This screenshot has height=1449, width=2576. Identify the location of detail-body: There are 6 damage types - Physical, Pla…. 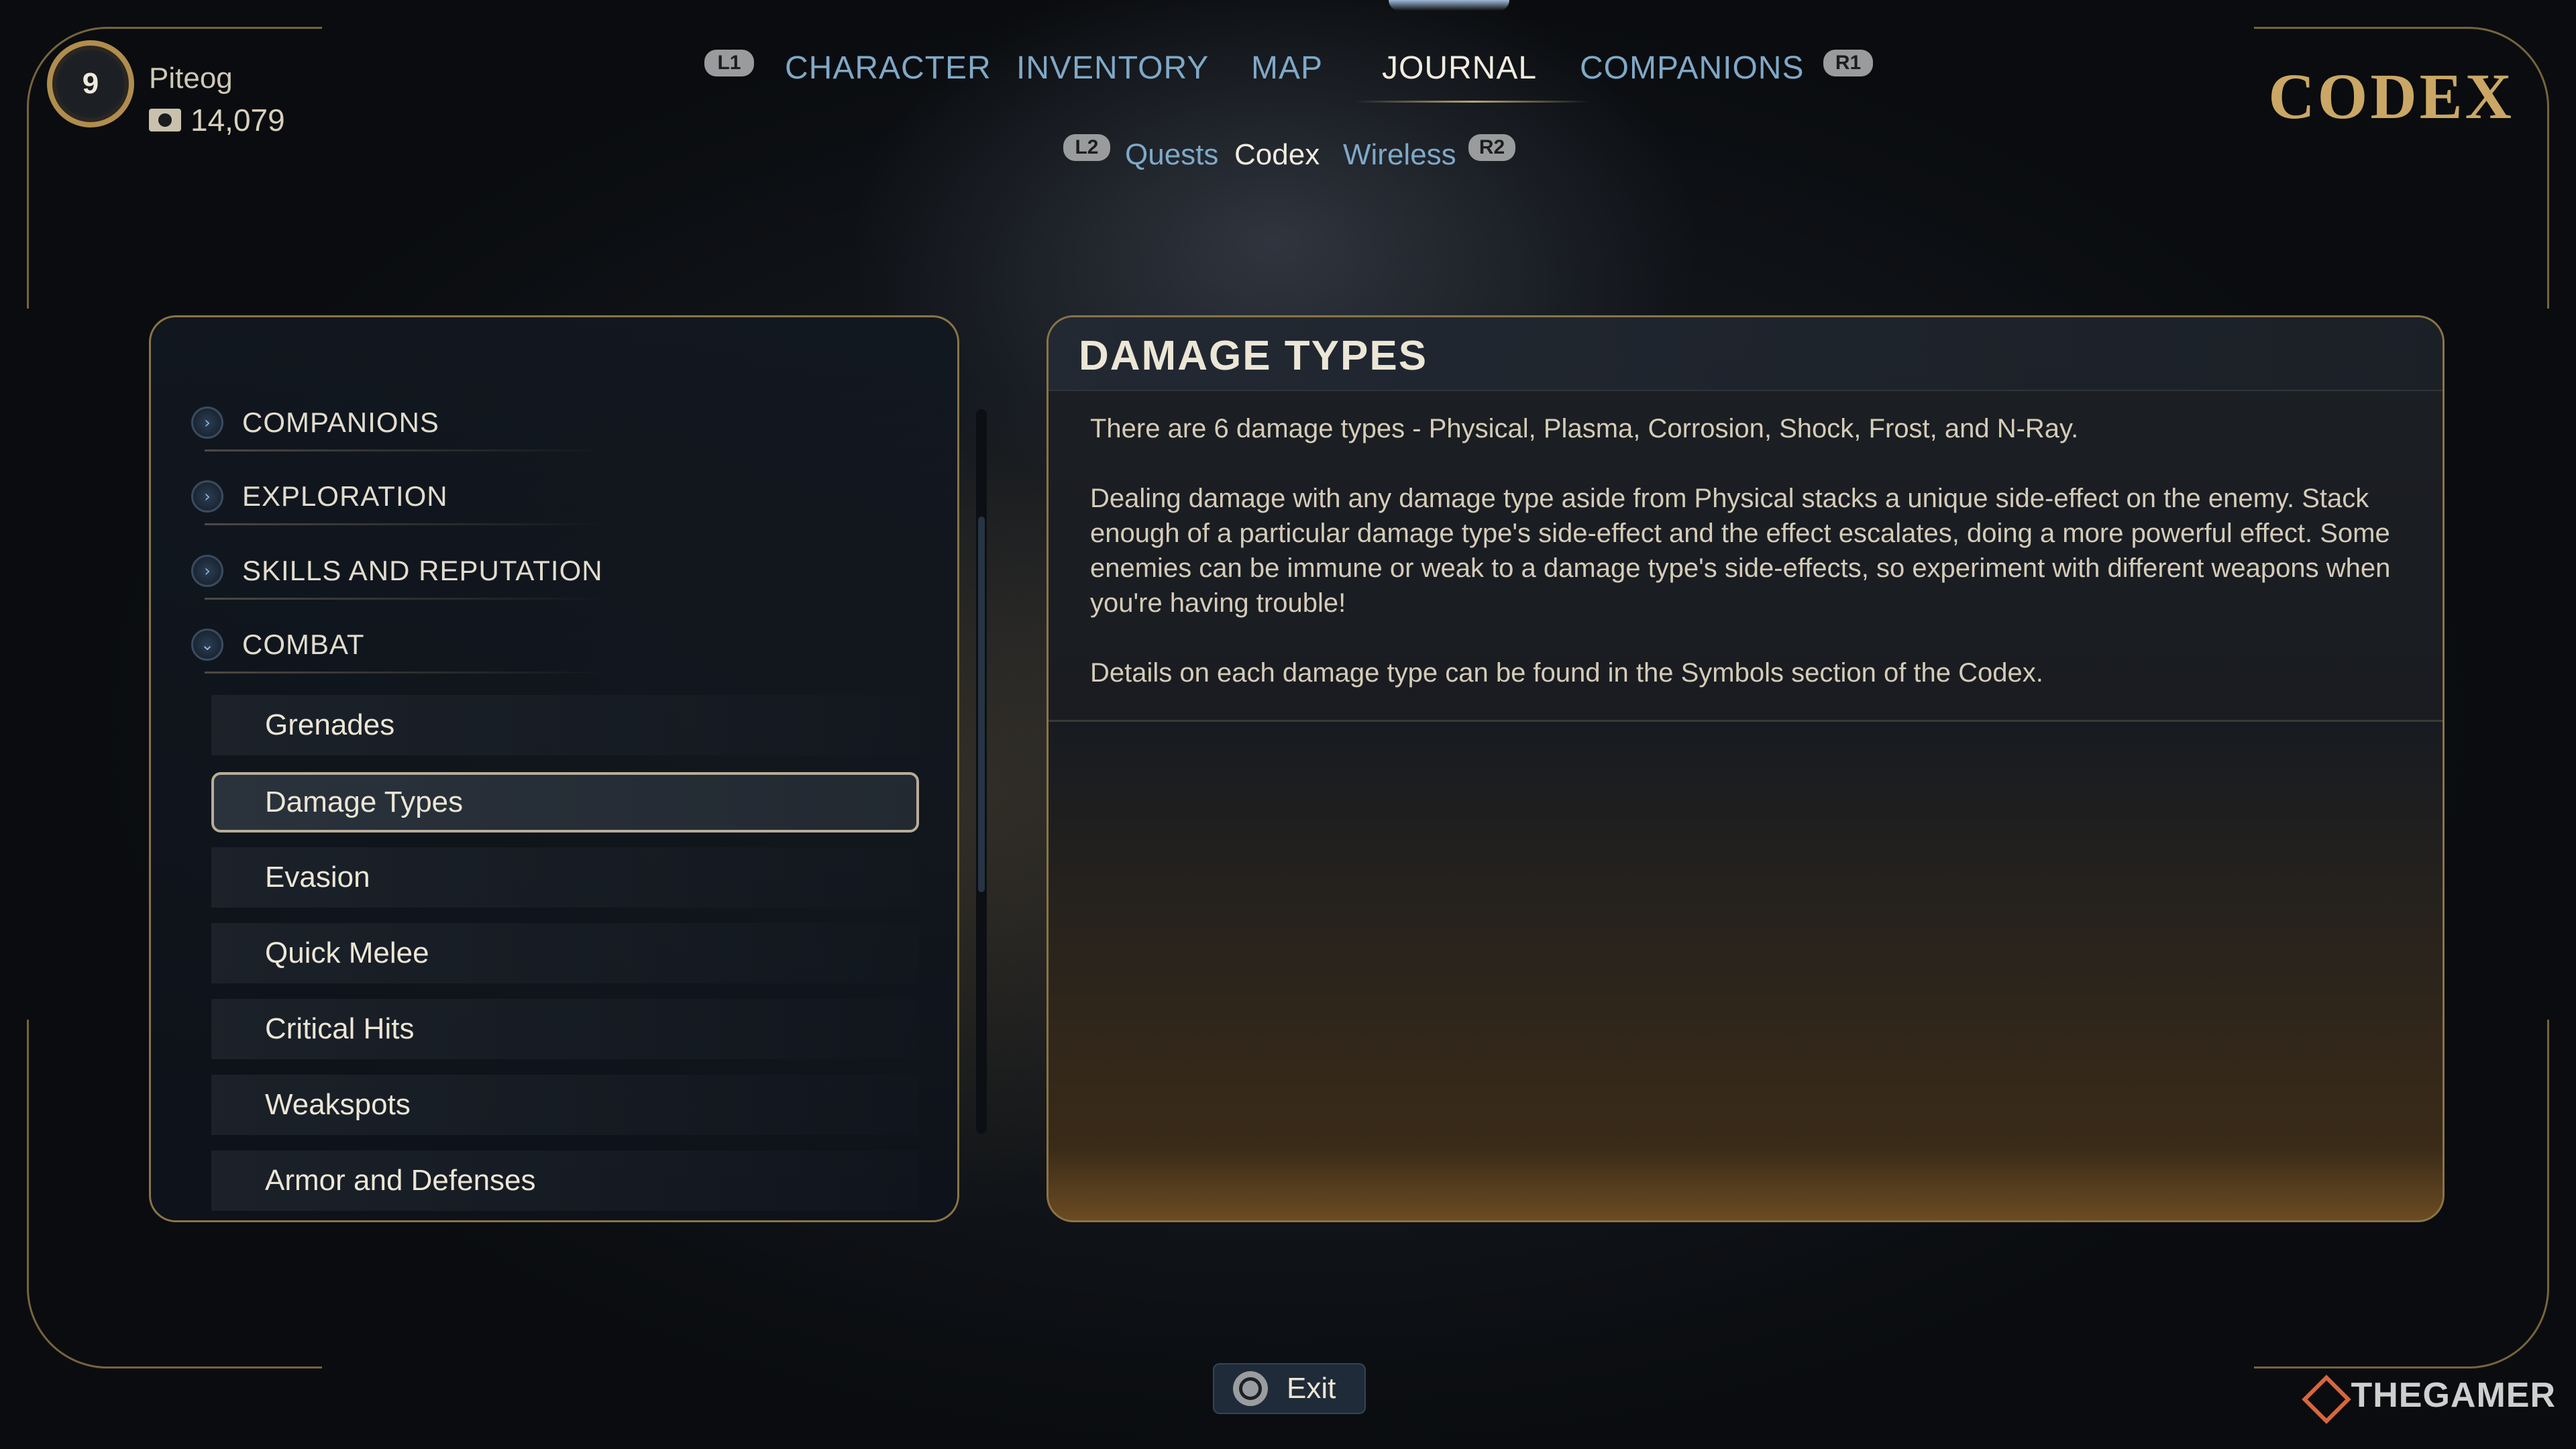
(1747, 568).